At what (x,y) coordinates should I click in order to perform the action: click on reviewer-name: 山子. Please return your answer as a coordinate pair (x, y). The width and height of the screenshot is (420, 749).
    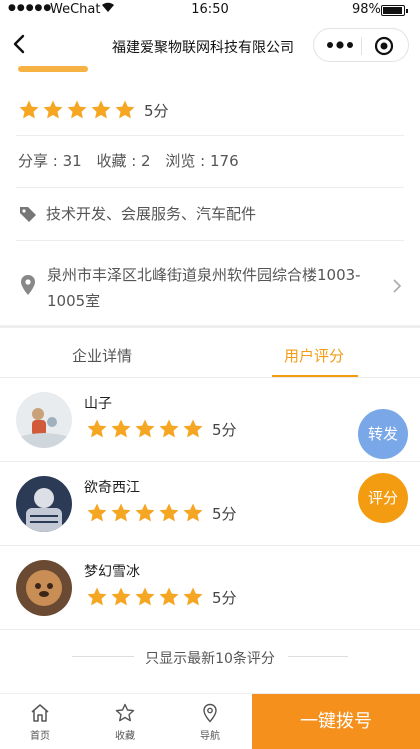
    Looking at the image, I should click on (98, 404).